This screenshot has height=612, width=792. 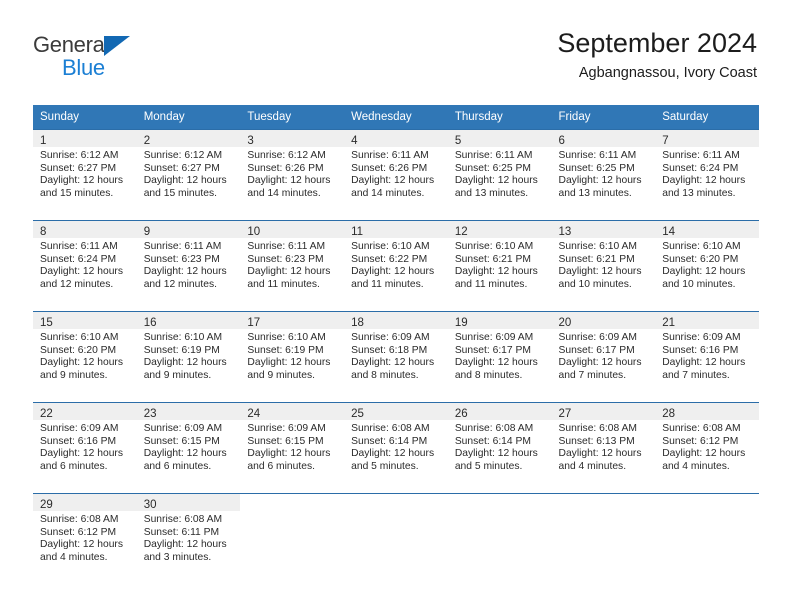 I want to click on sunrise-text: Sunrise: 6:11 AM, so click(x=493, y=155).